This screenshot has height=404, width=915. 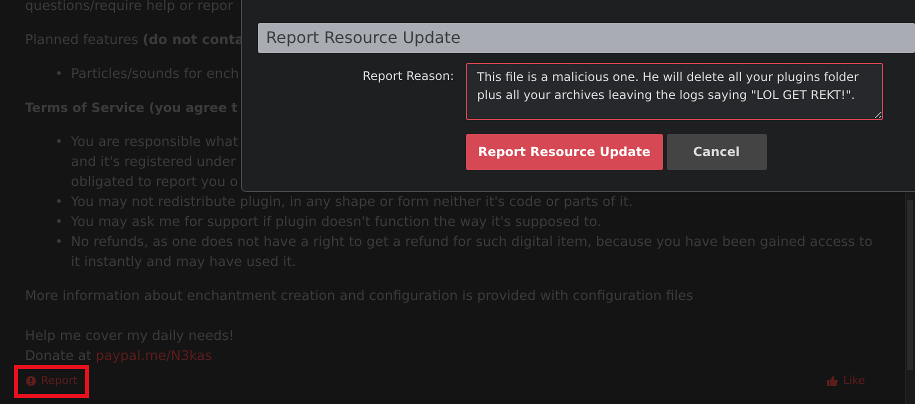 I want to click on alert-icon, so click(x=31, y=381).